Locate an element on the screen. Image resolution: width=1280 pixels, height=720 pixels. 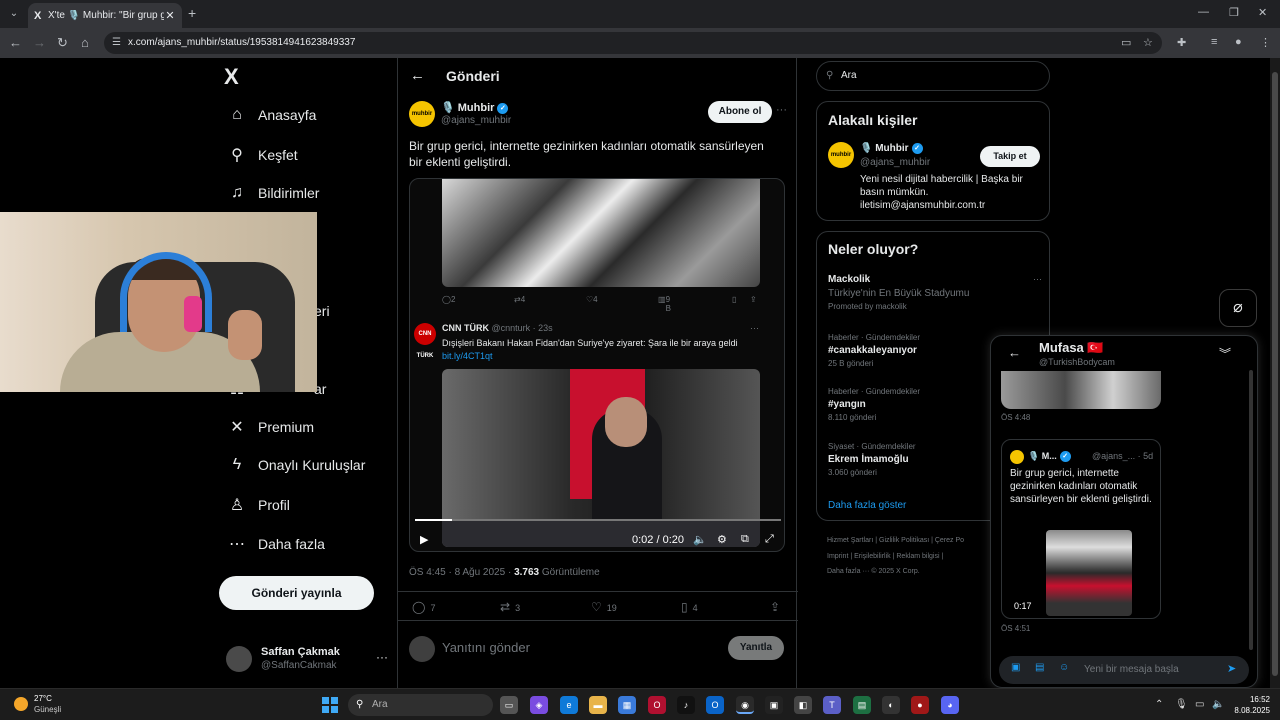
weather-temp: 27°C is located at coordinates (43, 698).